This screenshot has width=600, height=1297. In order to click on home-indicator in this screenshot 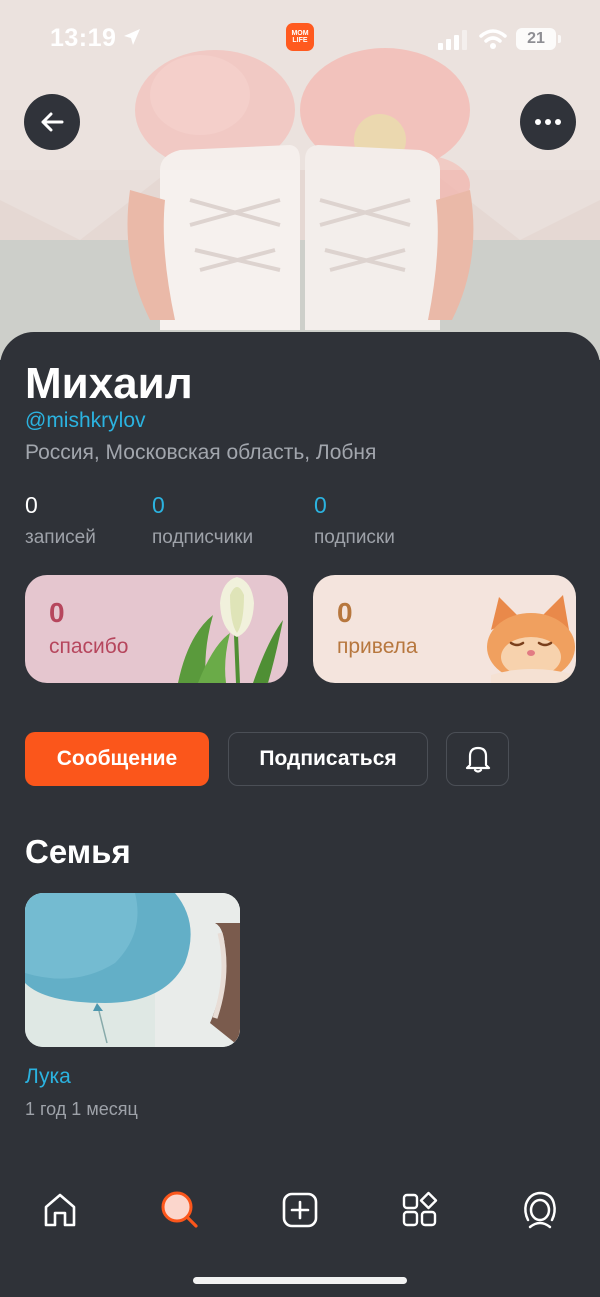, I will do `click(300, 1280)`.